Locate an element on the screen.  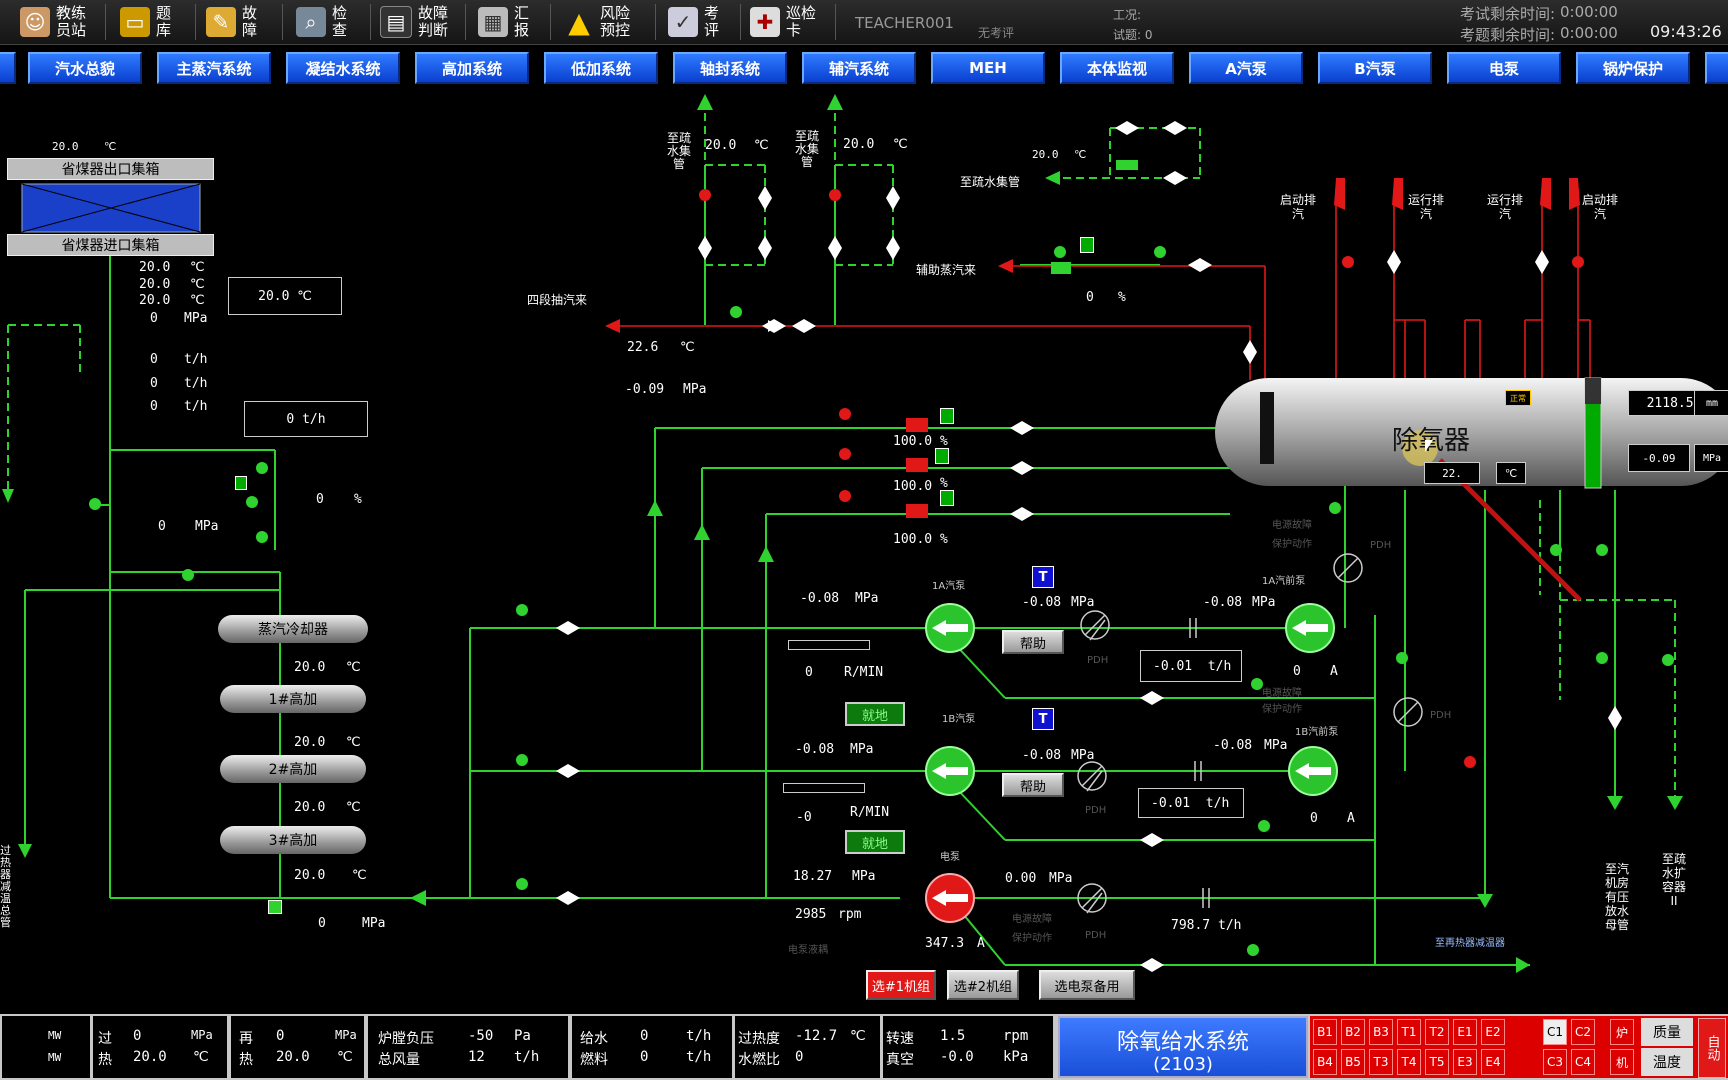
alarm-boiler: 炉 is located at coordinates (1622, 1032).